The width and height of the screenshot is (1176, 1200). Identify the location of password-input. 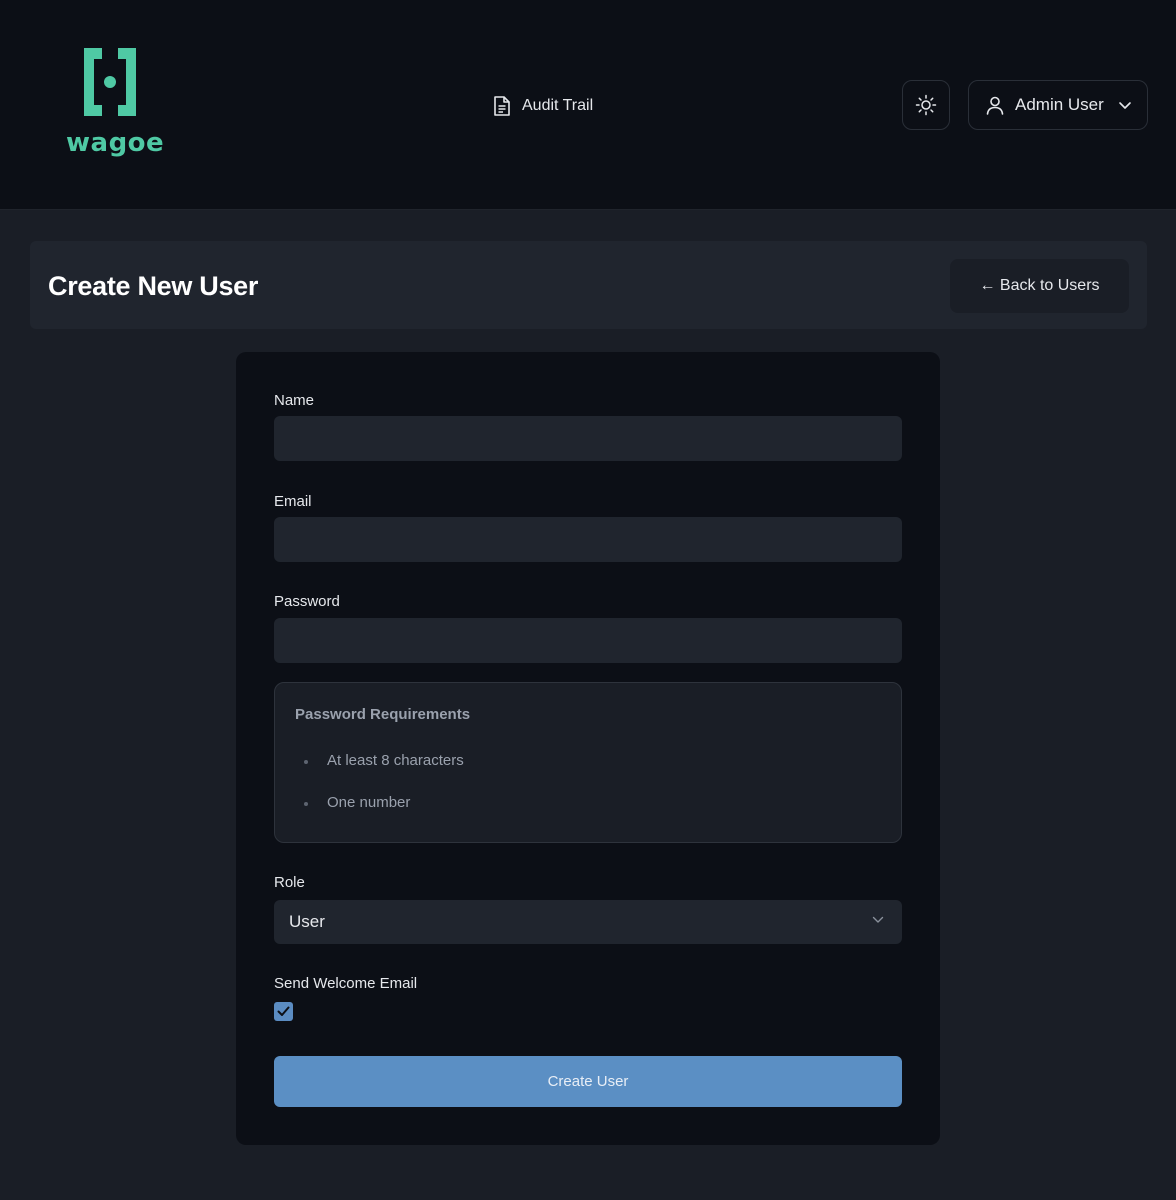
(588, 640).